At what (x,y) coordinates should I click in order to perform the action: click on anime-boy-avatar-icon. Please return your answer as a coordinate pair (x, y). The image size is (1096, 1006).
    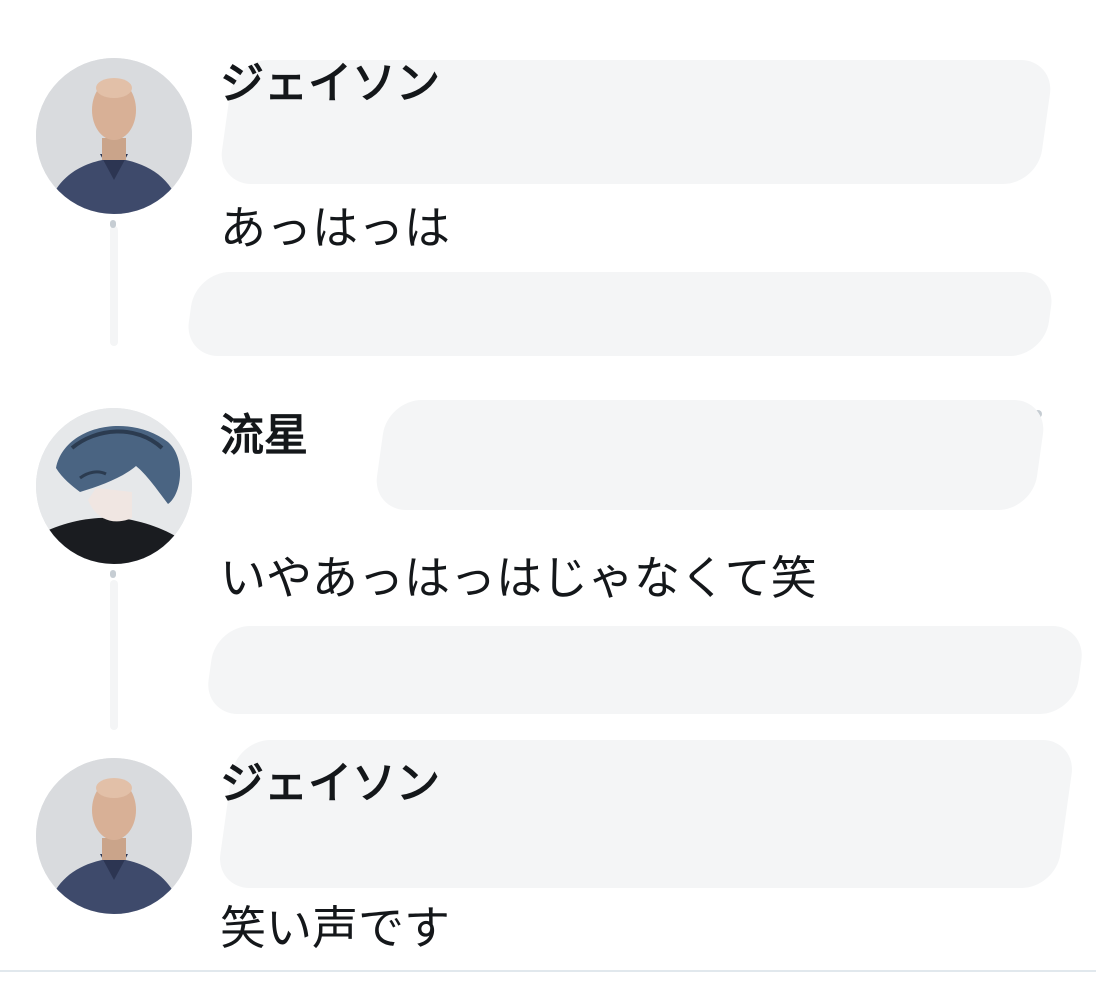
    Looking at the image, I should click on (114, 486).